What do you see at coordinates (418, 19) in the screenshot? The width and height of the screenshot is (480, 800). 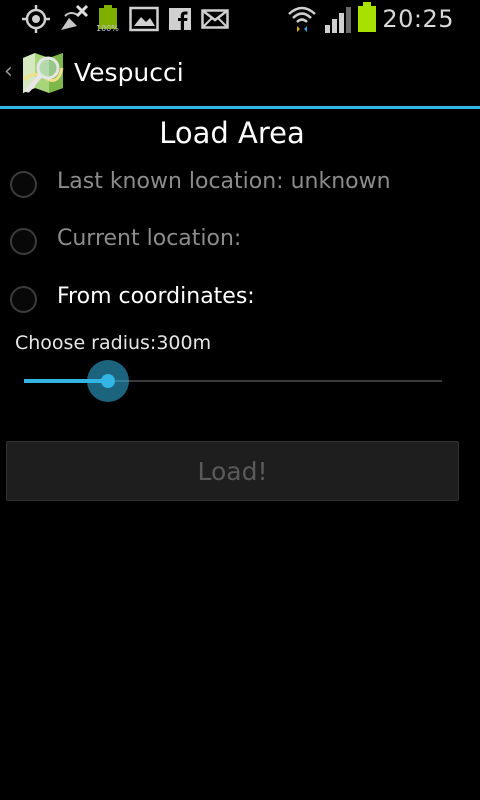 I see `status-time: 20:25` at bounding box center [418, 19].